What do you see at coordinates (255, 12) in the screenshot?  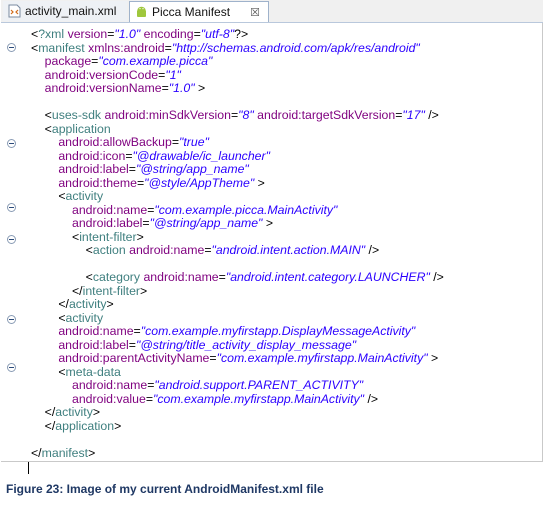 I see `close-tab-icon: ☒` at bounding box center [255, 12].